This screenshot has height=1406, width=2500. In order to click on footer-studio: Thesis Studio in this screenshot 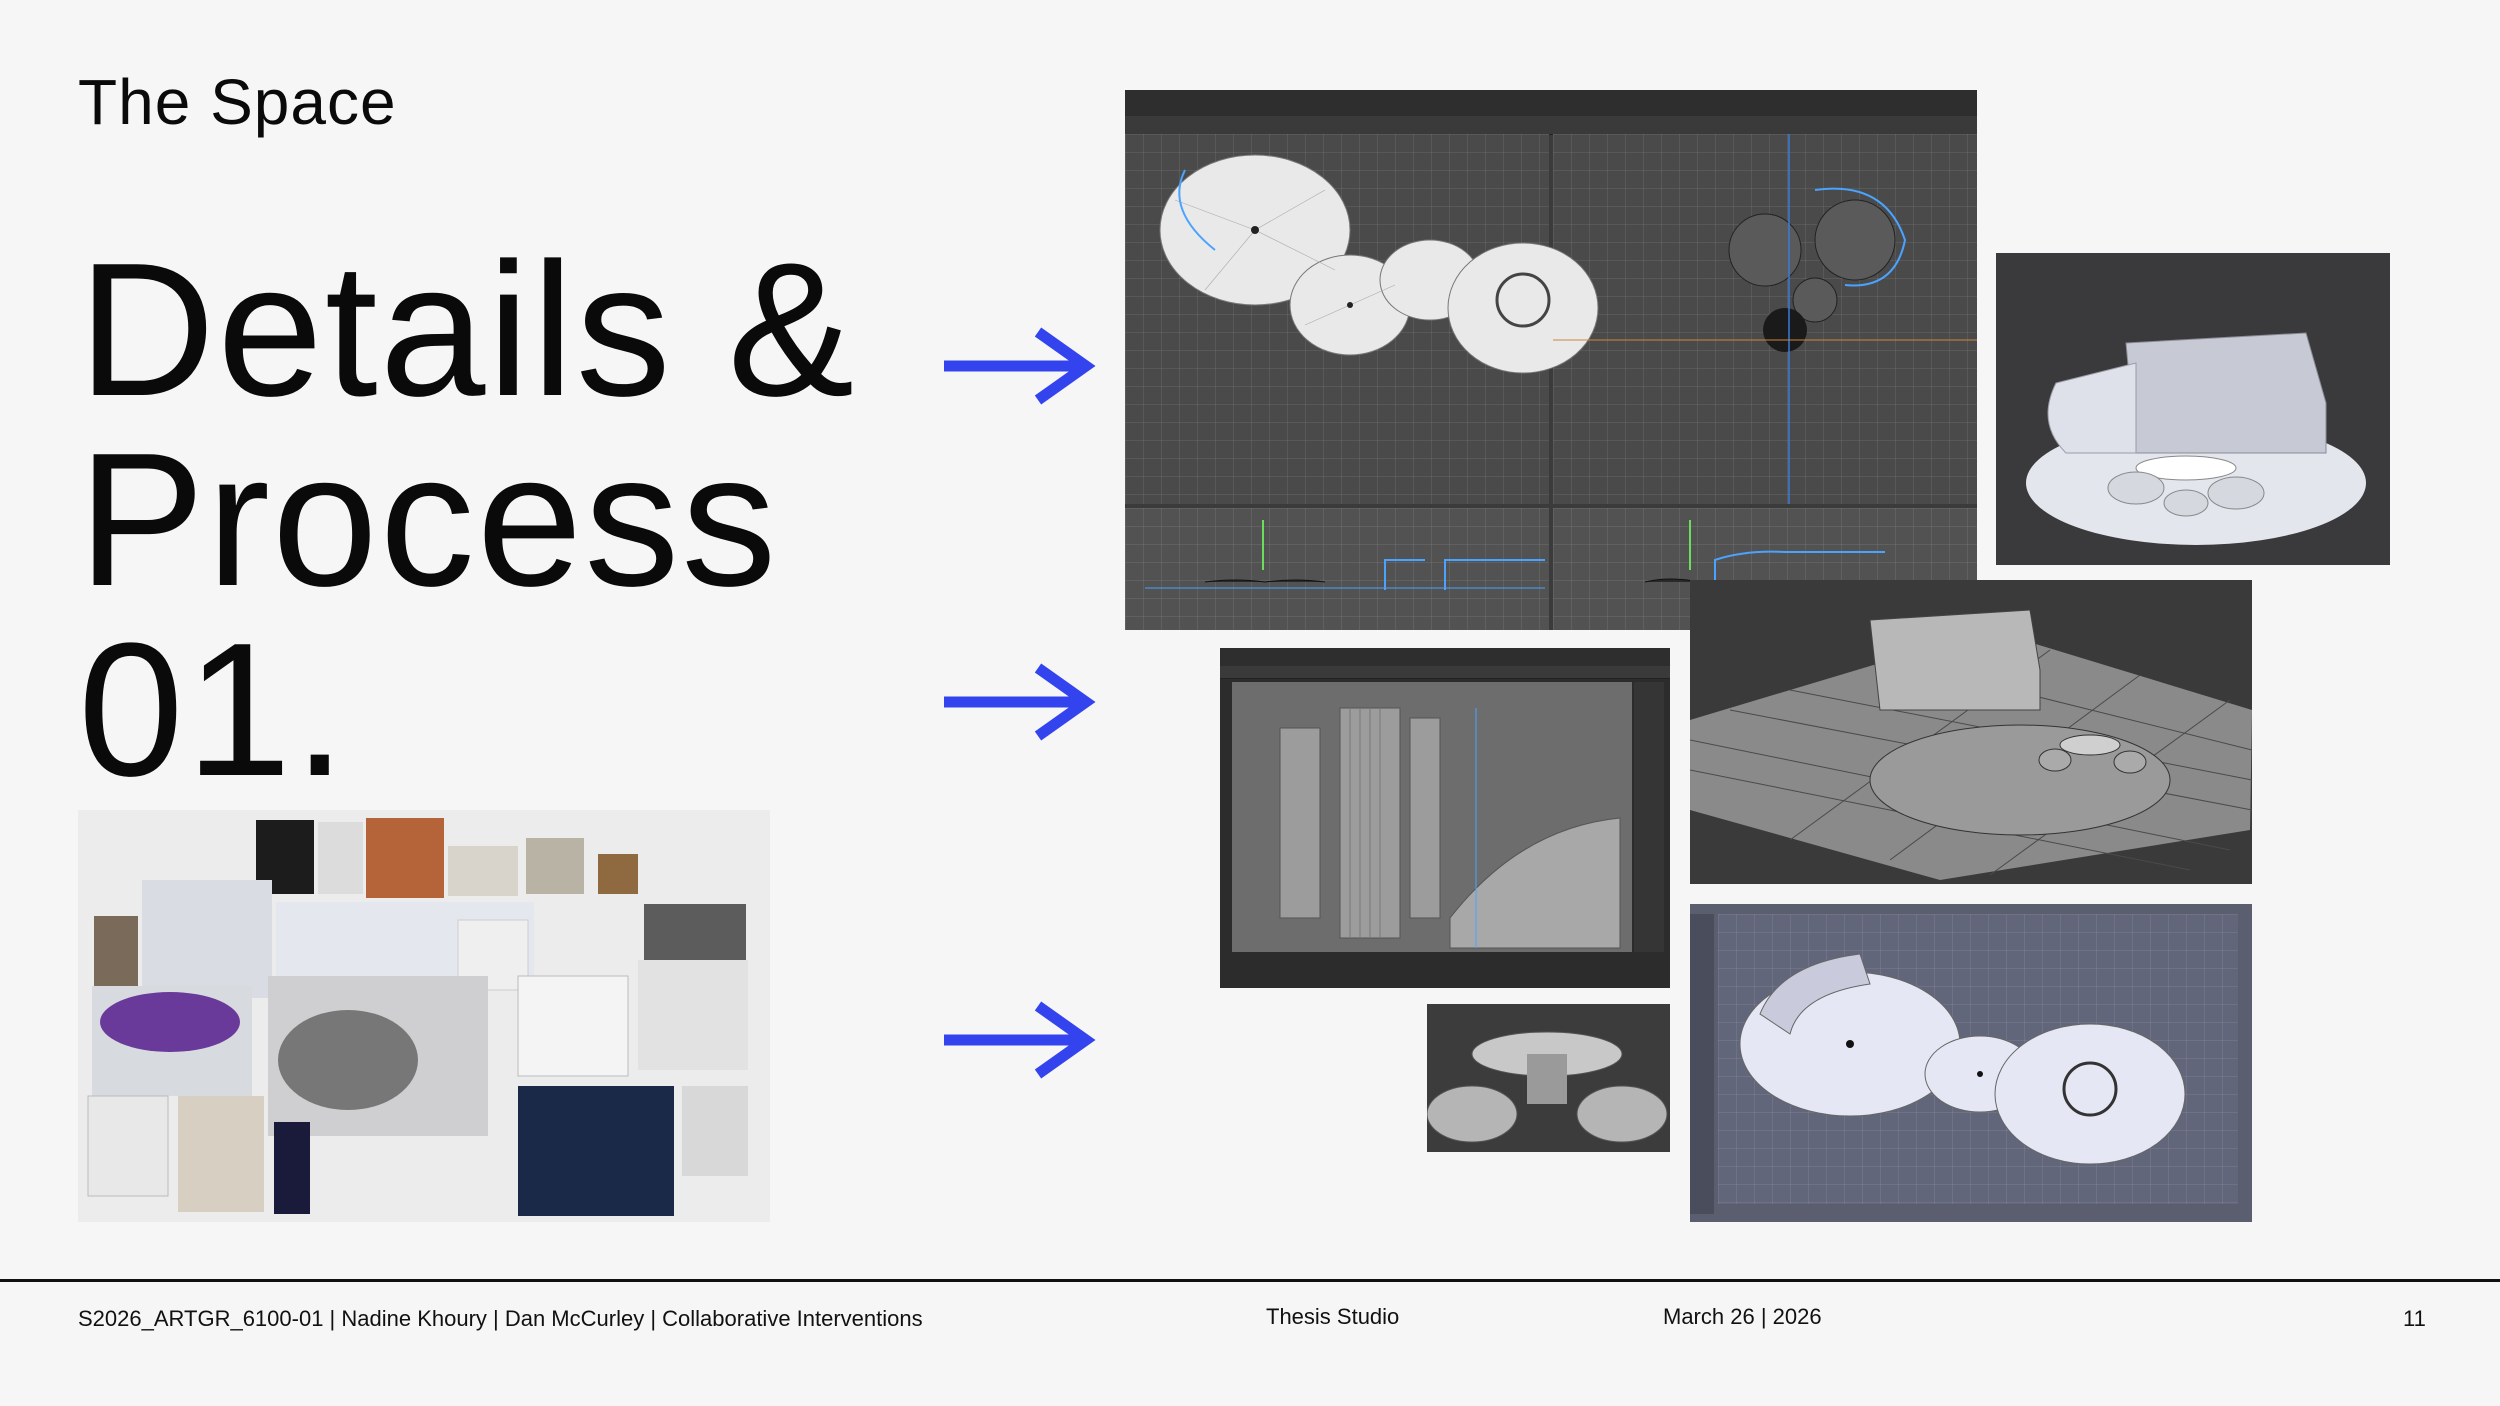, I will do `click(1333, 1316)`.